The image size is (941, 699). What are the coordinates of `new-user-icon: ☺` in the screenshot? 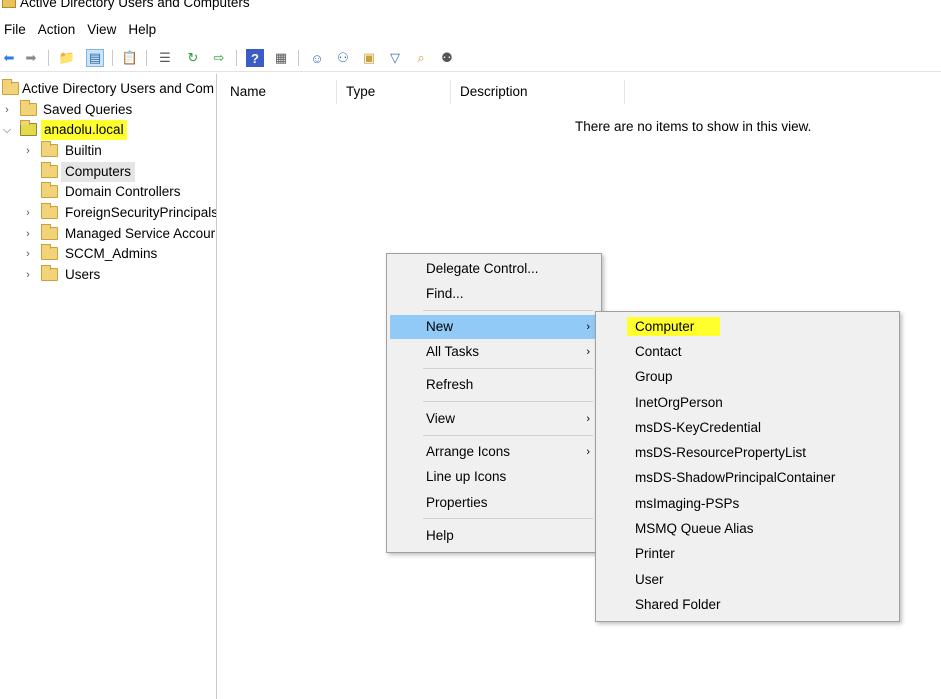 It's located at (317, 58).